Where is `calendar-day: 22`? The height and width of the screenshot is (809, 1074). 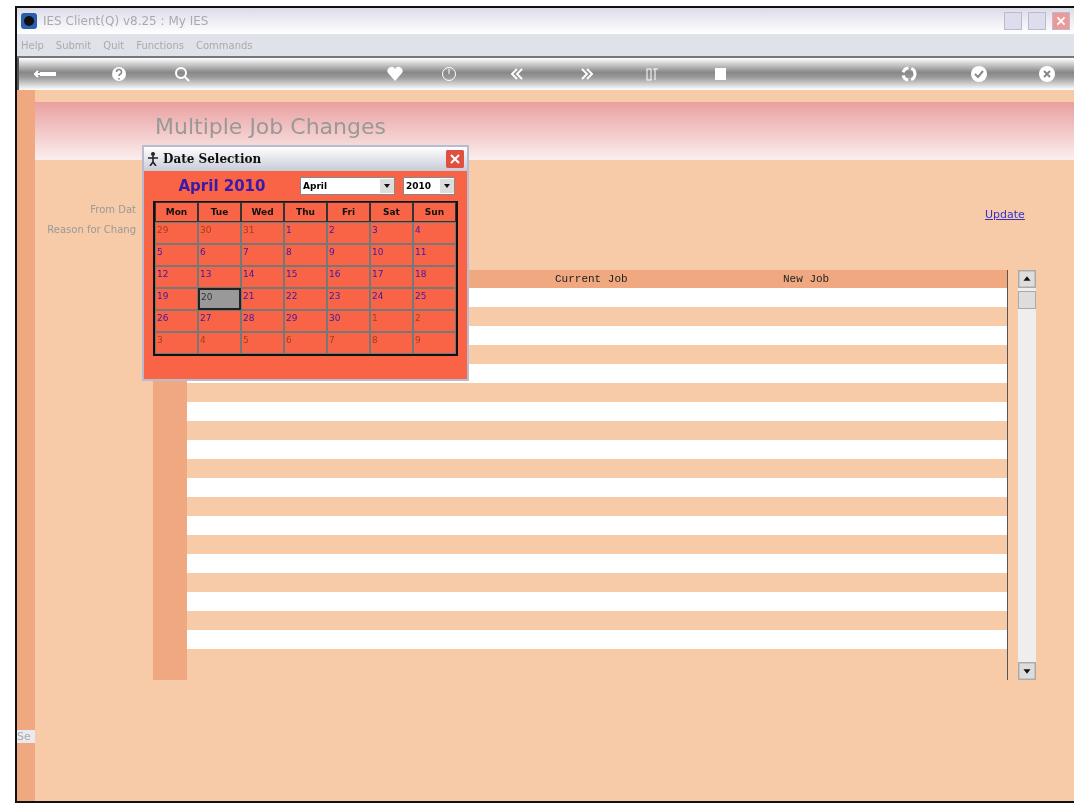 calendar-day: 22 is located at coordinates (305, 299).